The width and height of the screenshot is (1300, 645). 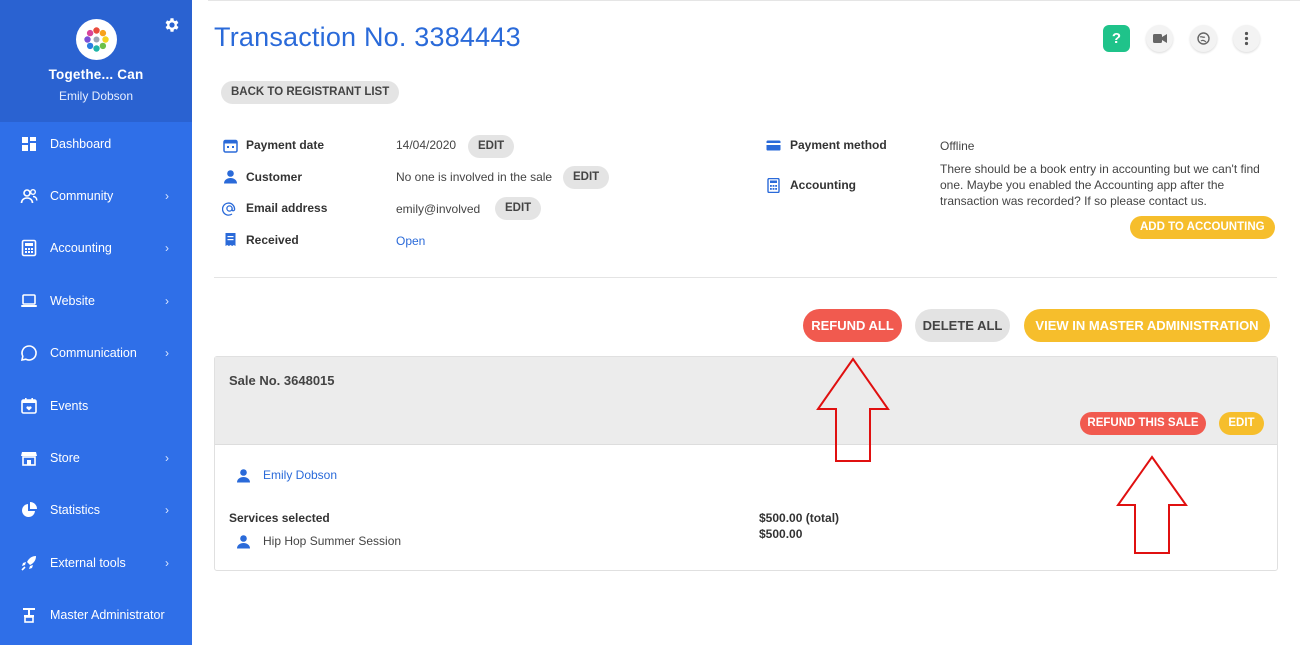 What do you see at coordinates (88, 563) in the screenshot?
I see `sidebar-item-label: External tools` at bounding box center [88, 563].